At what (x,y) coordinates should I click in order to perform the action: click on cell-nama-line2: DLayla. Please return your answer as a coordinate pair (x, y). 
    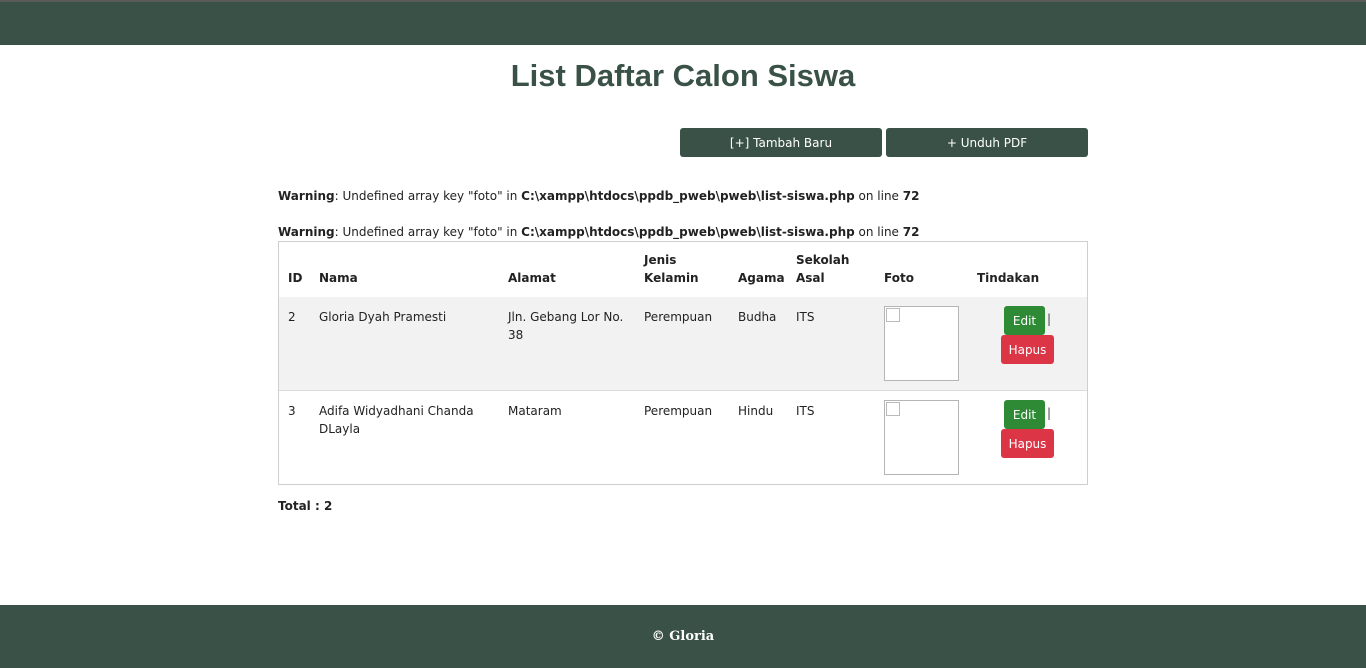
    Looking at the image, I should click on (340, 429).